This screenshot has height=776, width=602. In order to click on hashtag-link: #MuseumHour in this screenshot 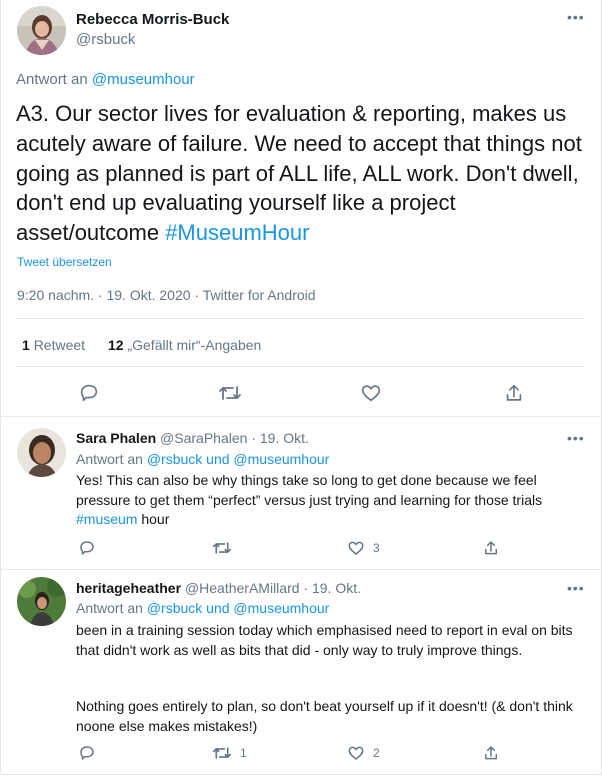, I will do `click(237, 232)`.